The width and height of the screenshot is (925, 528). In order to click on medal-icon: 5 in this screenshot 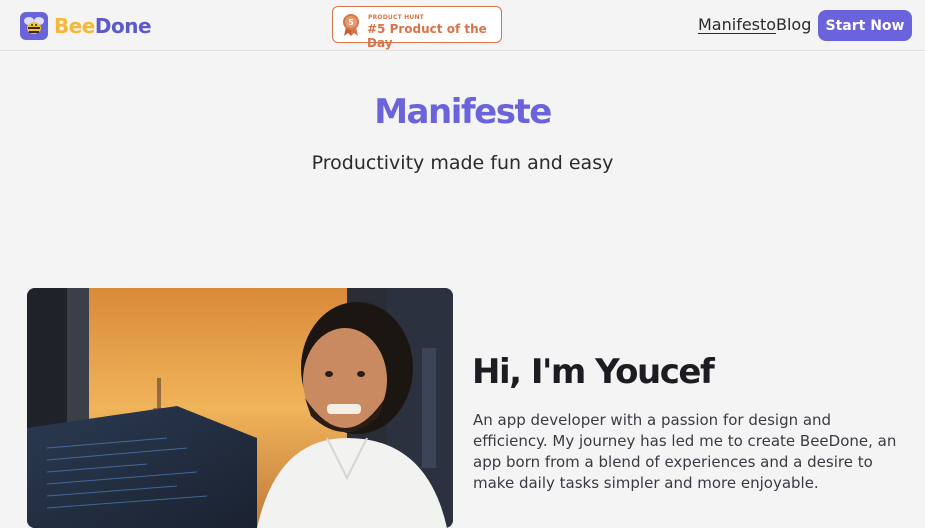, I will do `click(351, 25)`.